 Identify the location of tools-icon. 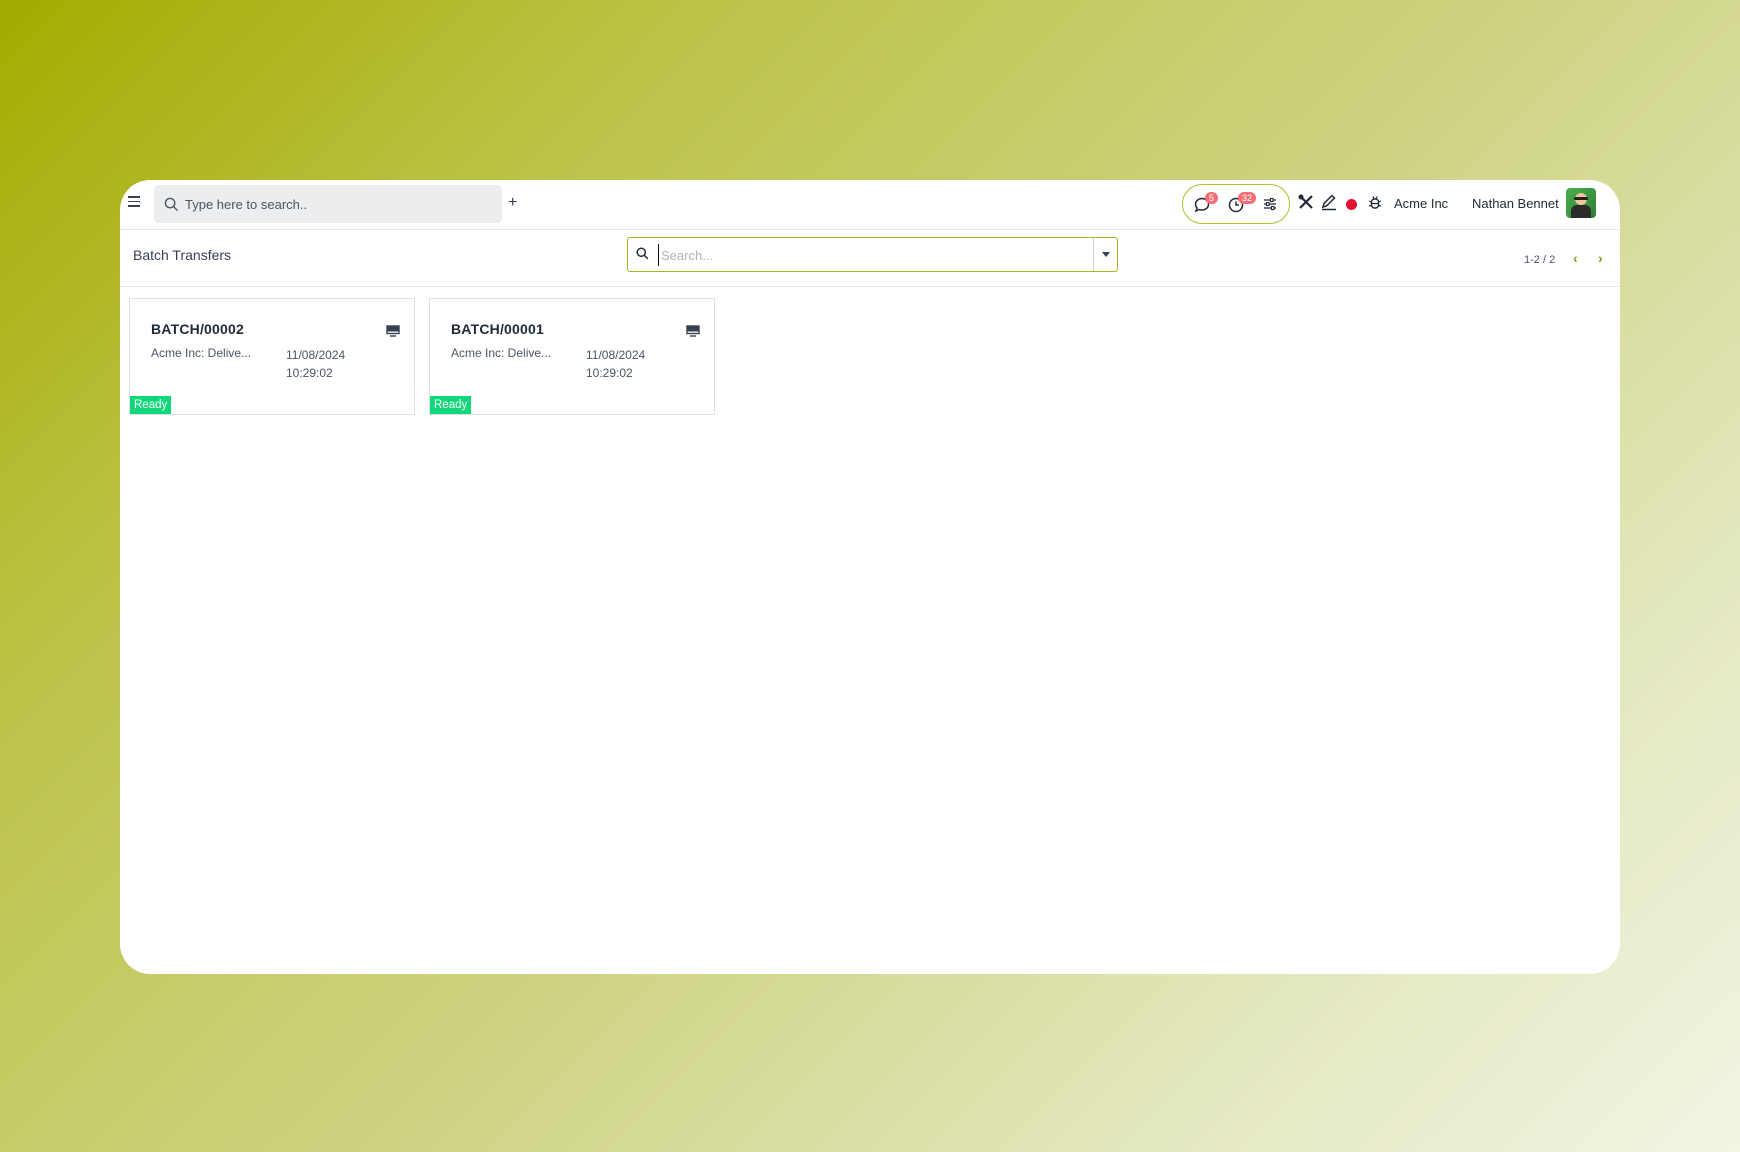
(1306, 202).